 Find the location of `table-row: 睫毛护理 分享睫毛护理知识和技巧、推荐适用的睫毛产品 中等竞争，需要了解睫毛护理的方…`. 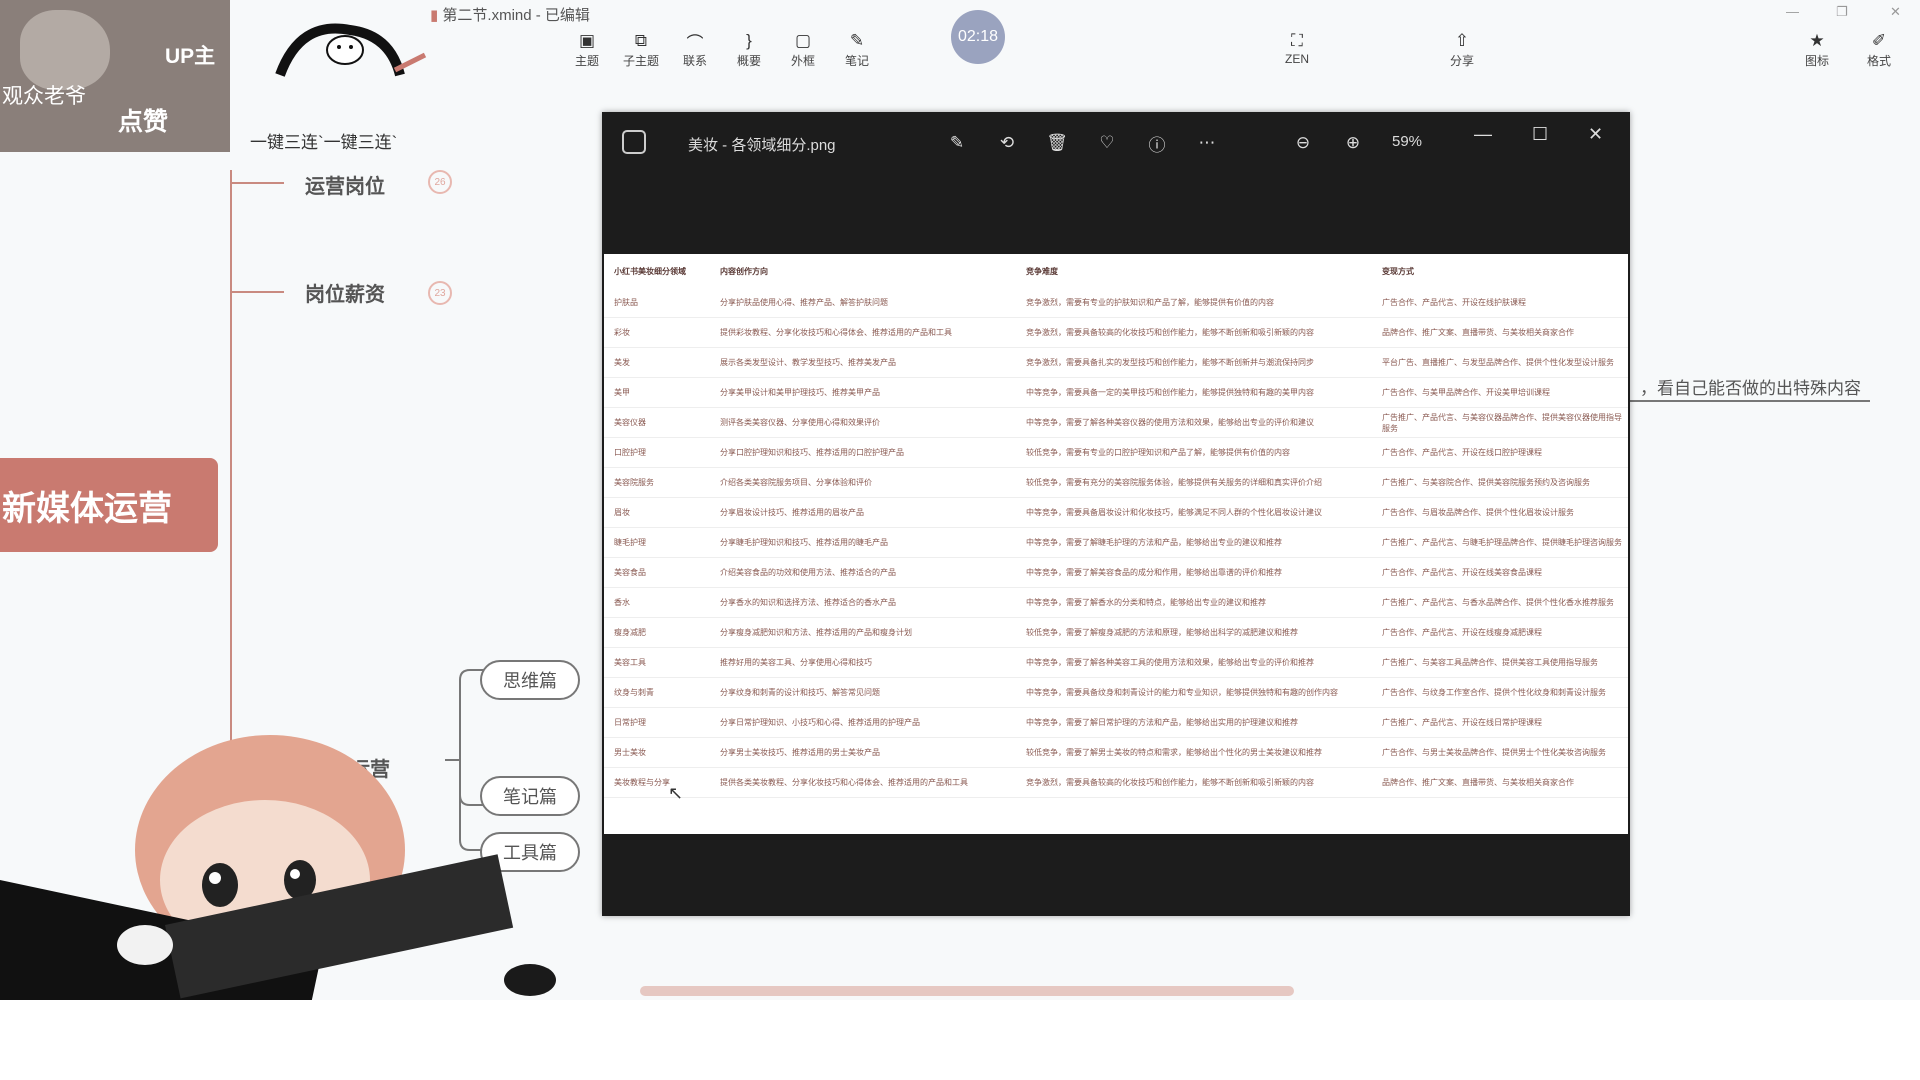

table-row: 睫毛护理 分享睫毛护理知识和技巧、推荐适用的睫毛产品 中等竞争，需要了解睫毛护理的方… is located at coordinates (1116, 542).